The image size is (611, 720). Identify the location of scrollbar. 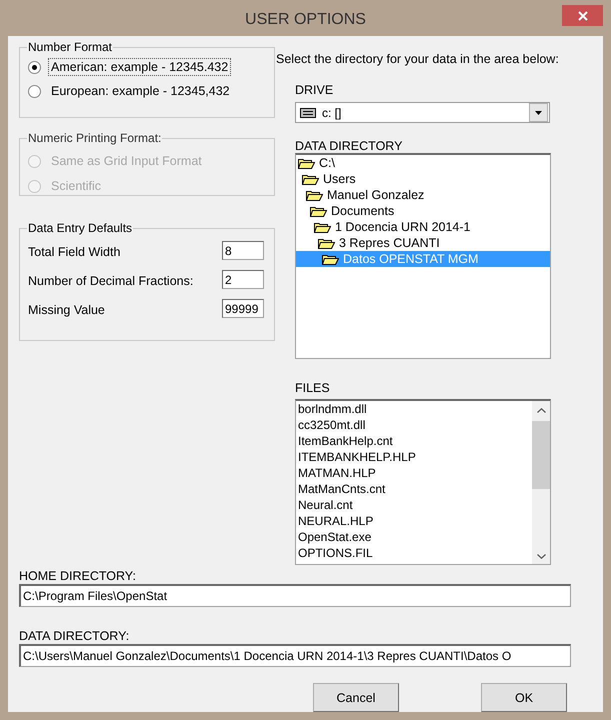
(541, 482).